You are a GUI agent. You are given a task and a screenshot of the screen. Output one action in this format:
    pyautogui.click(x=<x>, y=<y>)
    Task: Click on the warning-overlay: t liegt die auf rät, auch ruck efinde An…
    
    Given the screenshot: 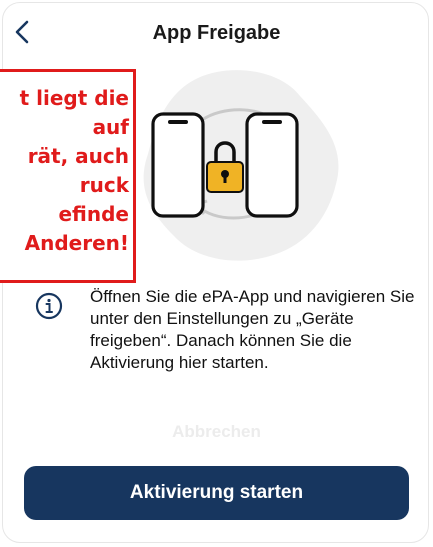 What is the action you would take?
    pyautogui.click(x=68, y=176)
    